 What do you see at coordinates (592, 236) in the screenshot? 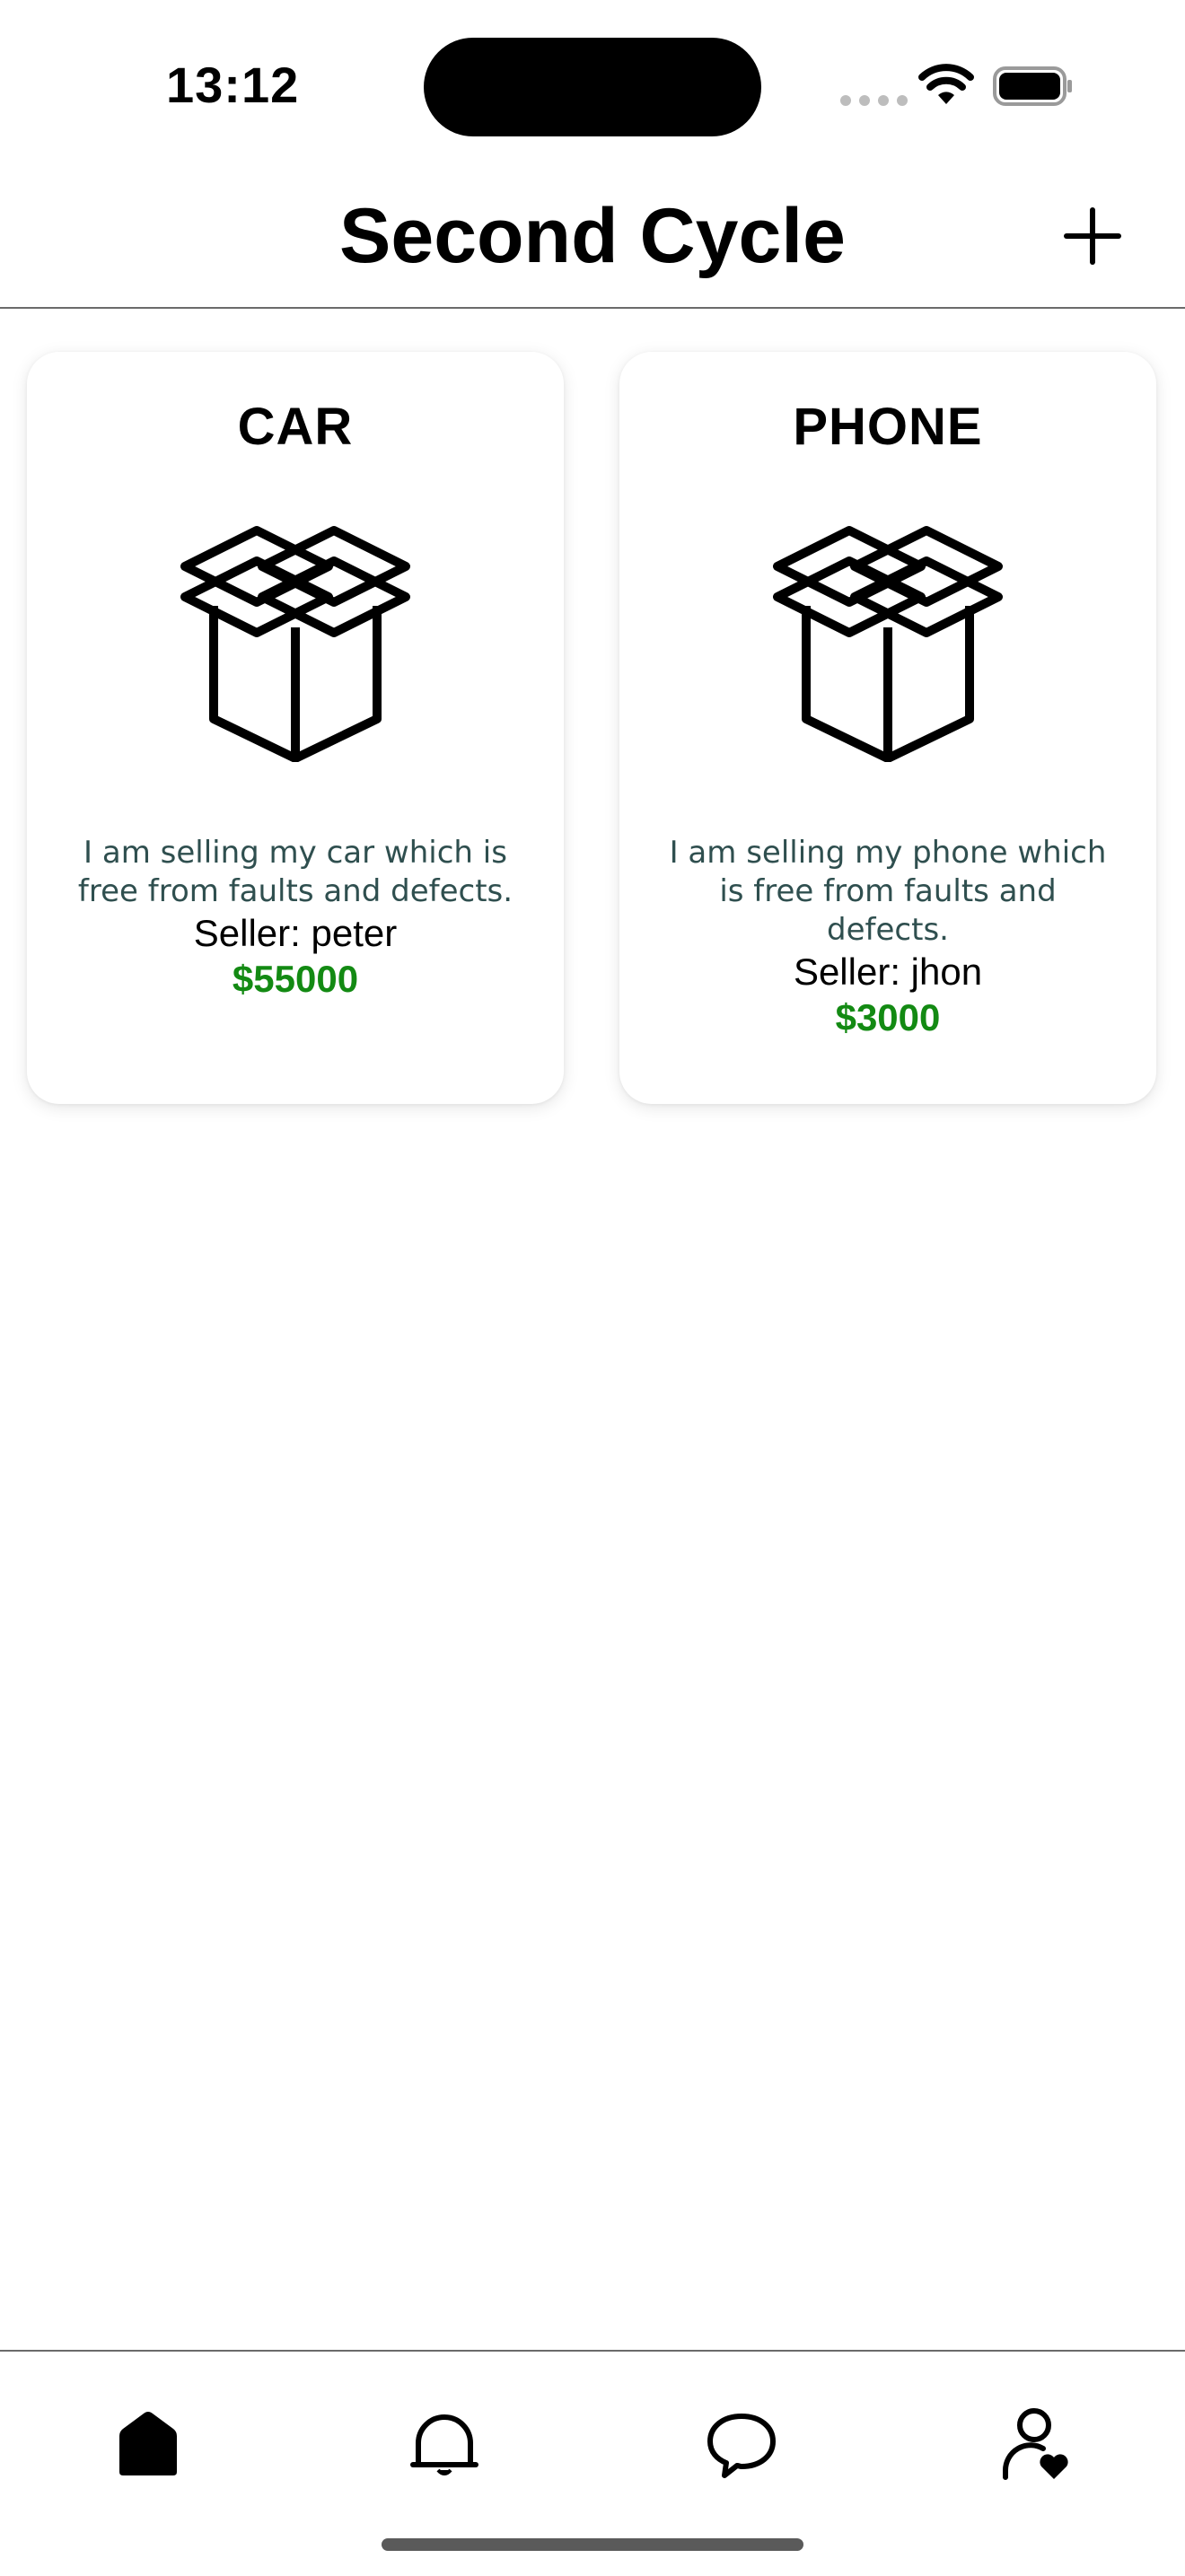
I see `page-title: Second Cycle` at bounding box center [592, 236].